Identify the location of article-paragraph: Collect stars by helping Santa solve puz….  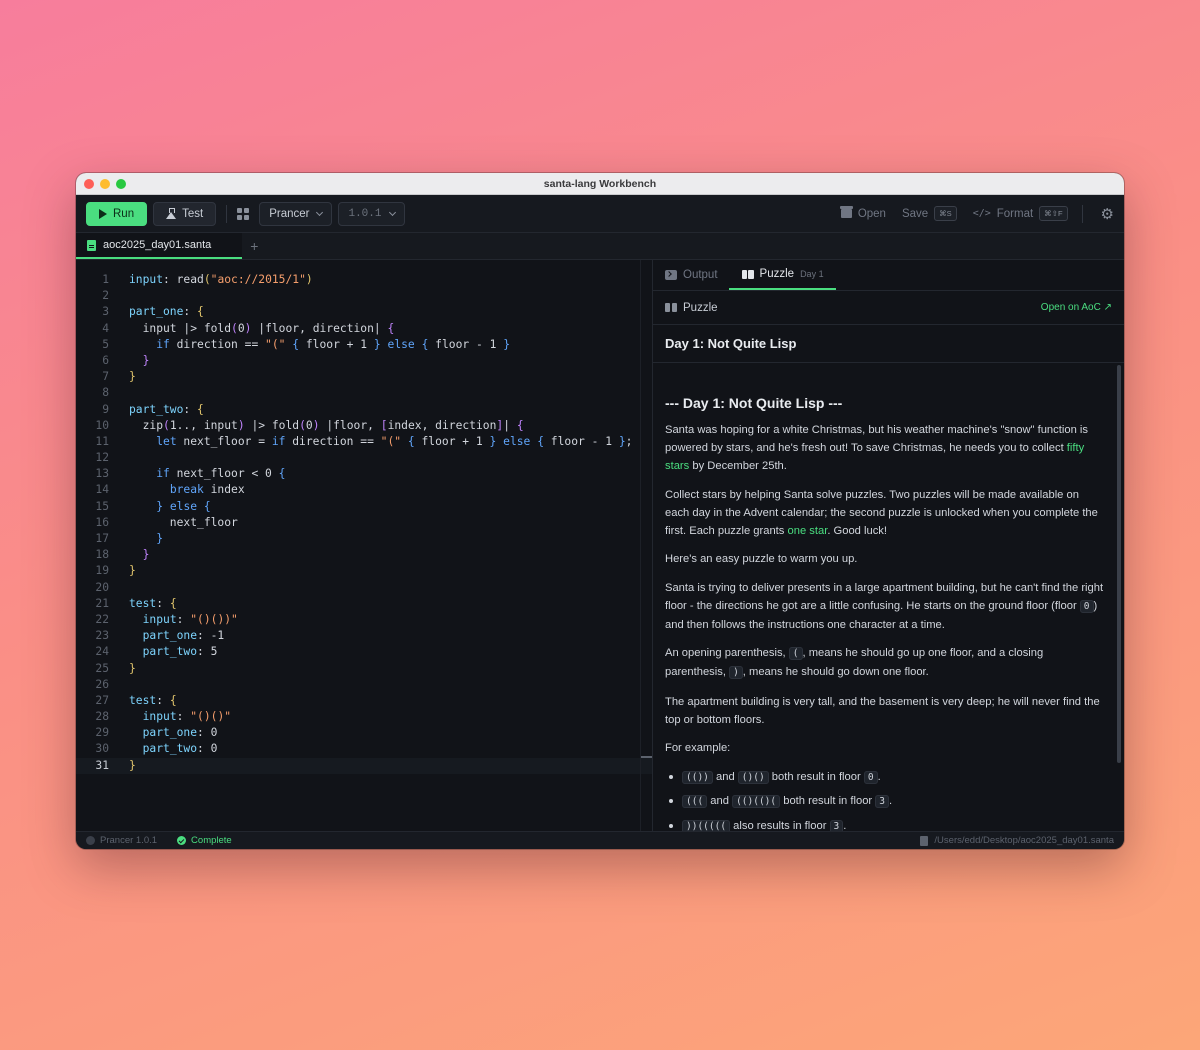
(881, 512).